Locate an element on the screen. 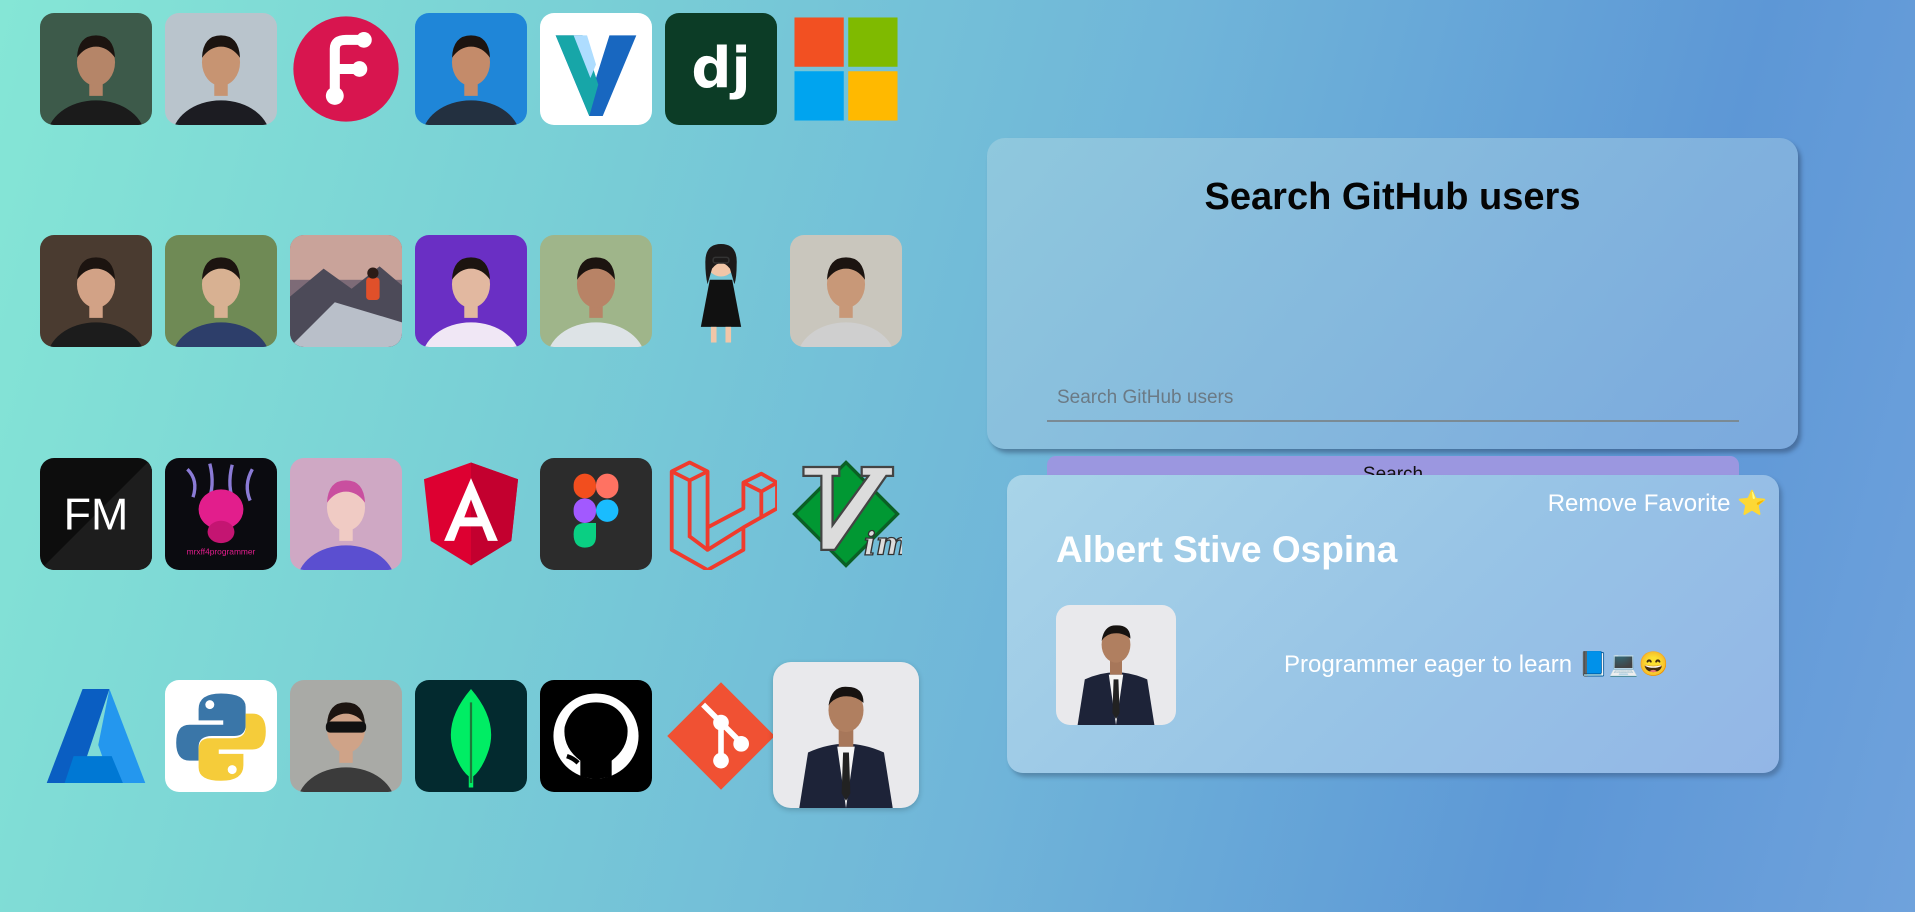 The image size is (1915, 912). fork-logo-avatar is located at coordinates (346, 69).